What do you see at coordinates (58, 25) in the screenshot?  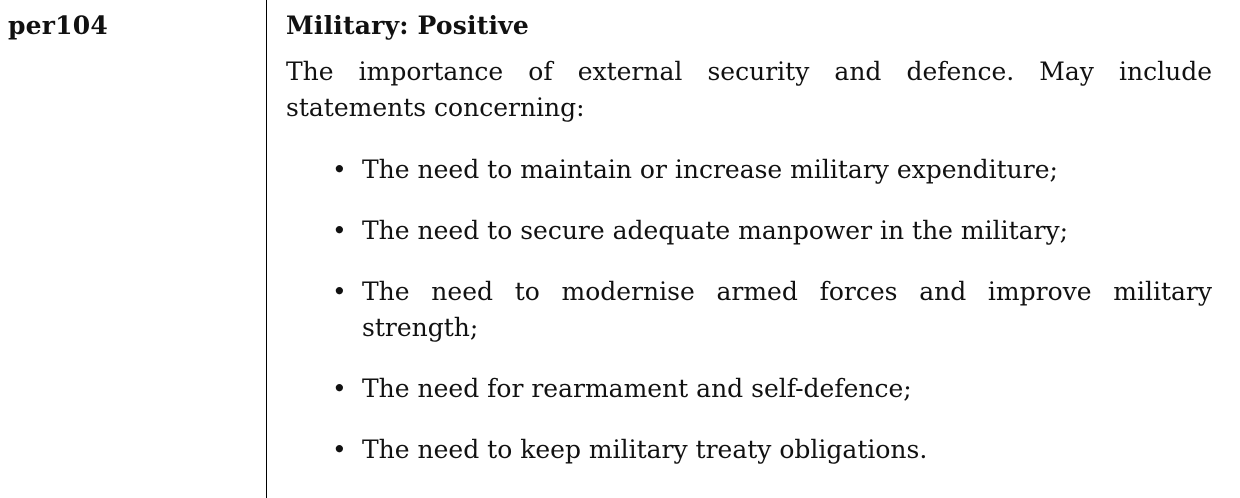 I see `category-code: per104` at bounding box center [58, 25].